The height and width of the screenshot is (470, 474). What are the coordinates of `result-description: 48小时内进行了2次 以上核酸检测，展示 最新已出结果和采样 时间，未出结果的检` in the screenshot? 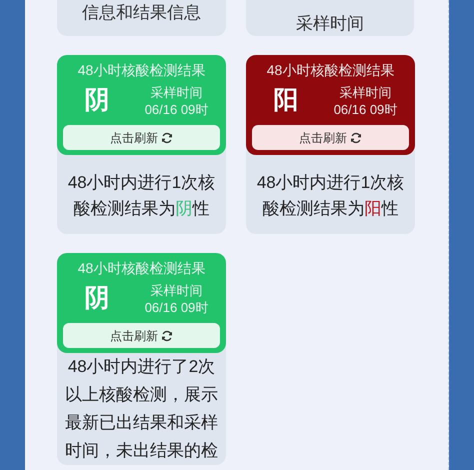 It's located at (141, 409).